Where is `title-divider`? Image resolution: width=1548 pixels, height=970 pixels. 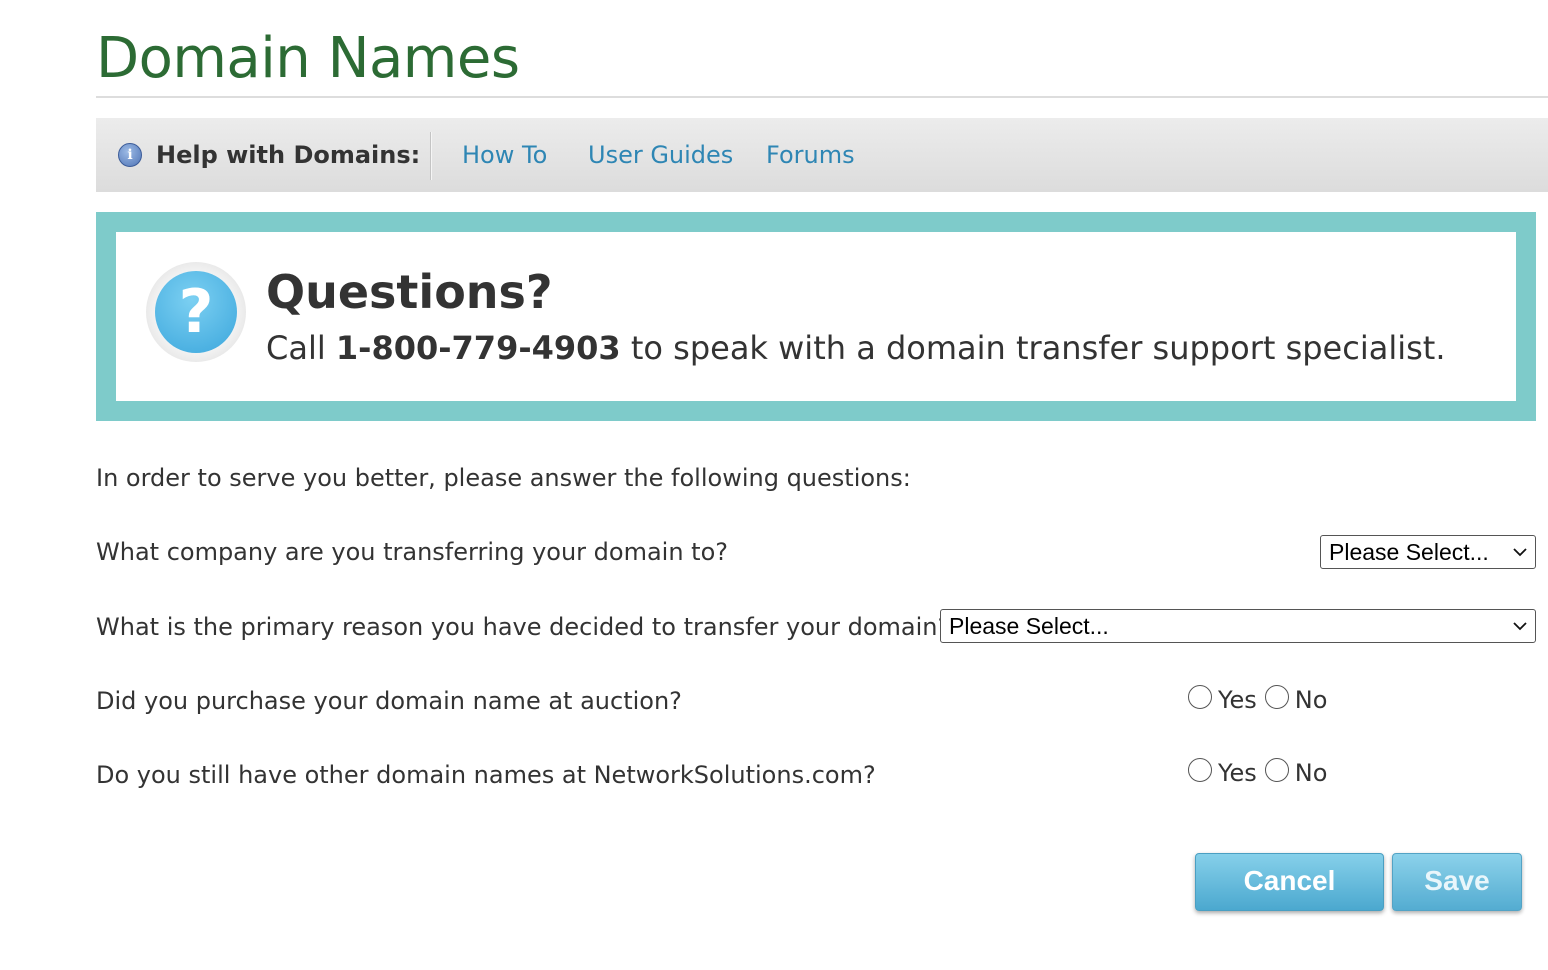 title-divider is located at coordinates (822, 97).